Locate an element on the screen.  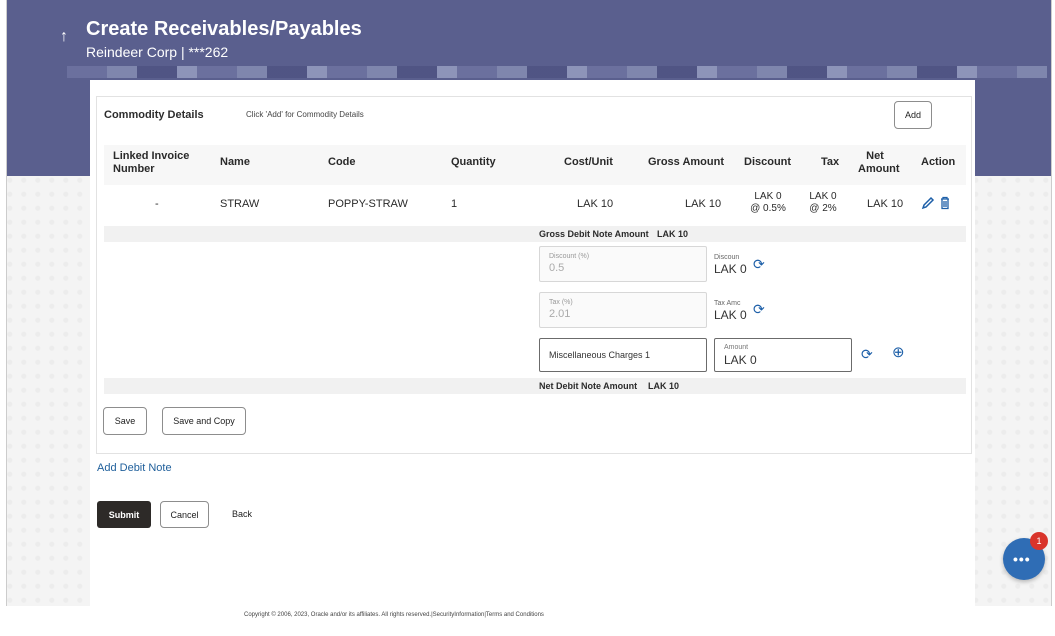
col-gross-amount: Gross Amount is located at coordinates (686, 162).